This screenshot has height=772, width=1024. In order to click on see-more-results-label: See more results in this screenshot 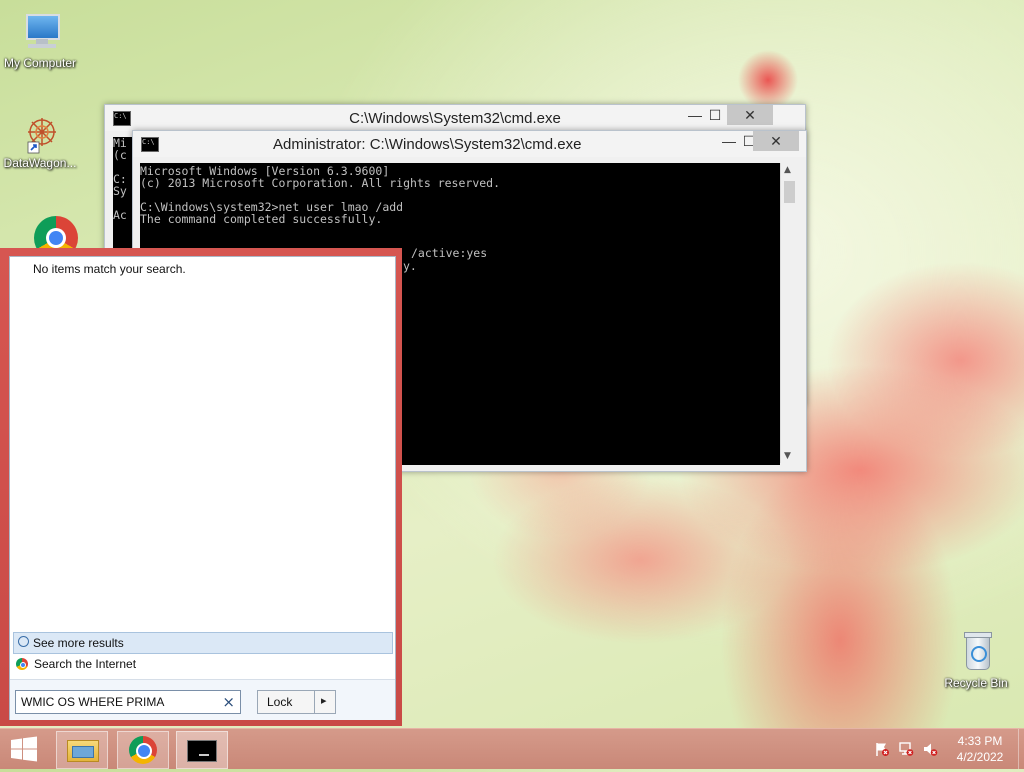, I will do `click(78, 643)`.